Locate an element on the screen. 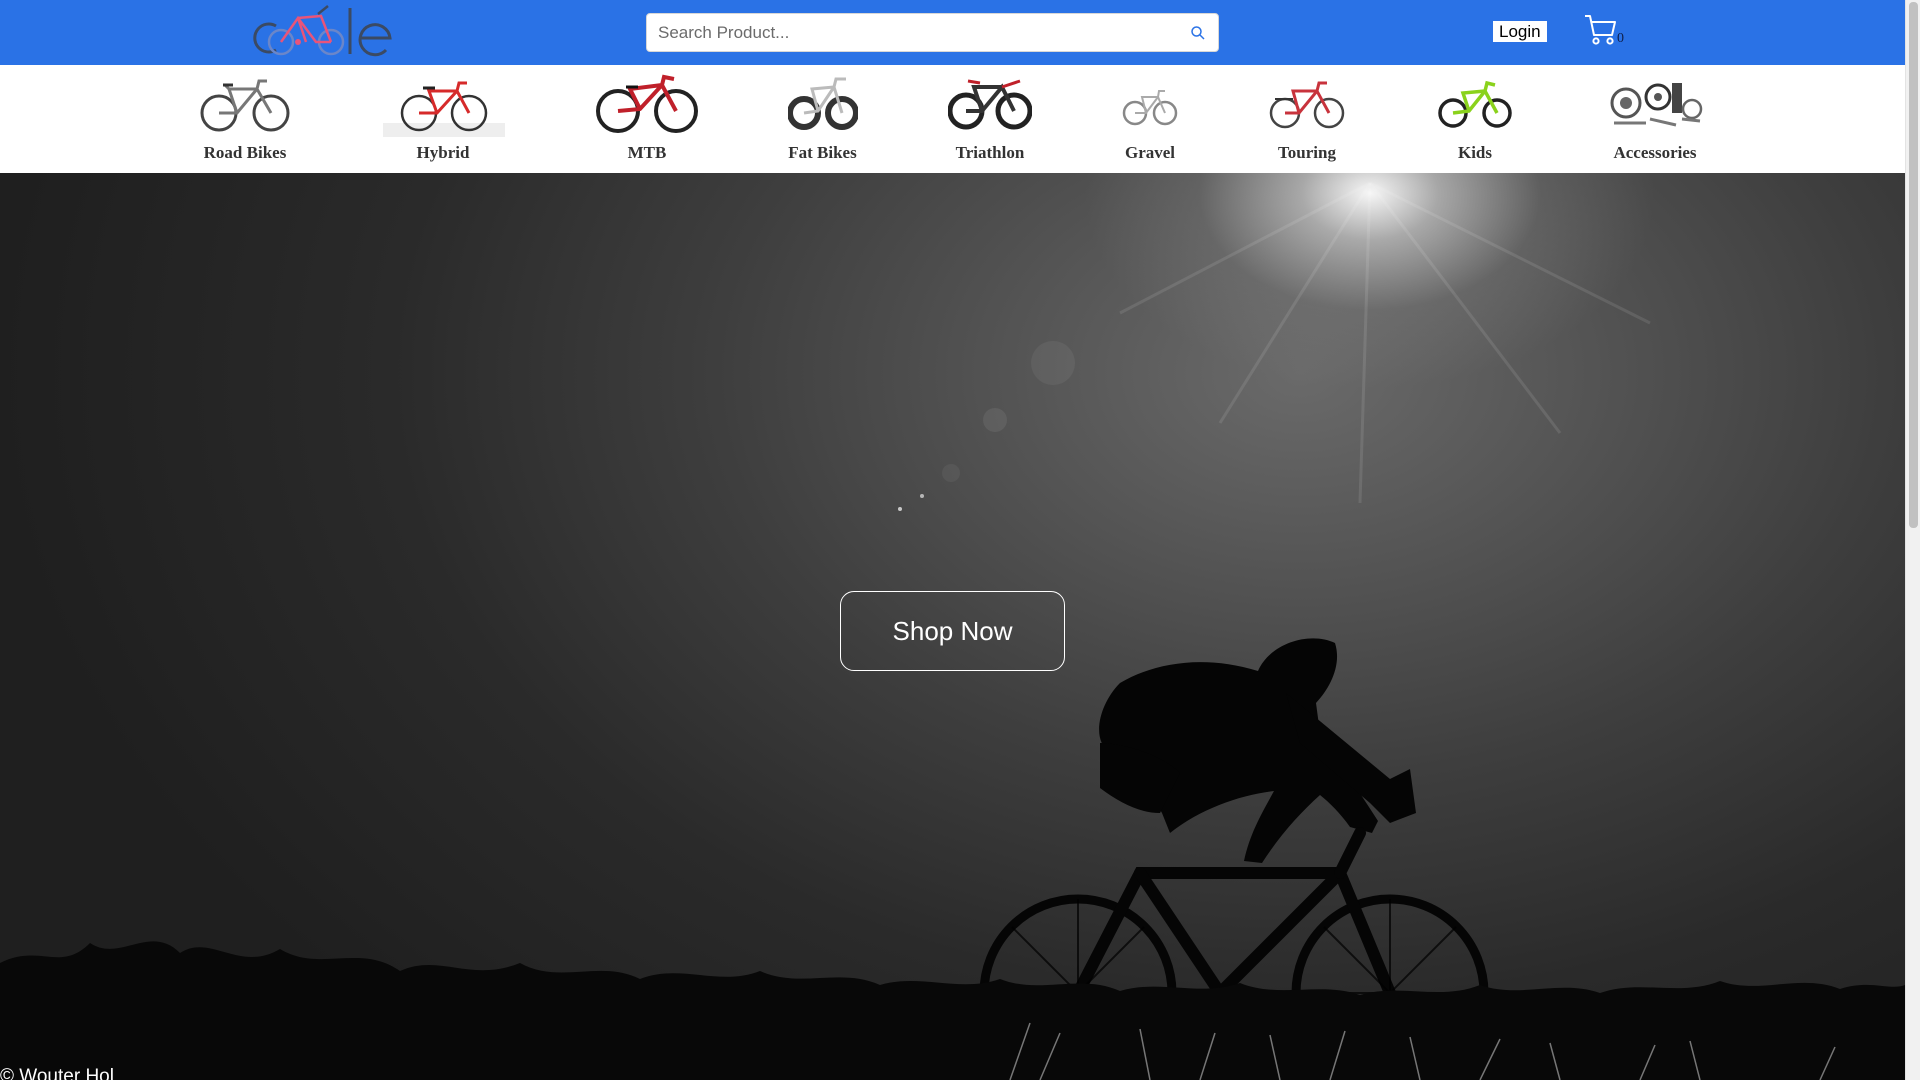  login-button: Login is located at coordinates (1520, 31).